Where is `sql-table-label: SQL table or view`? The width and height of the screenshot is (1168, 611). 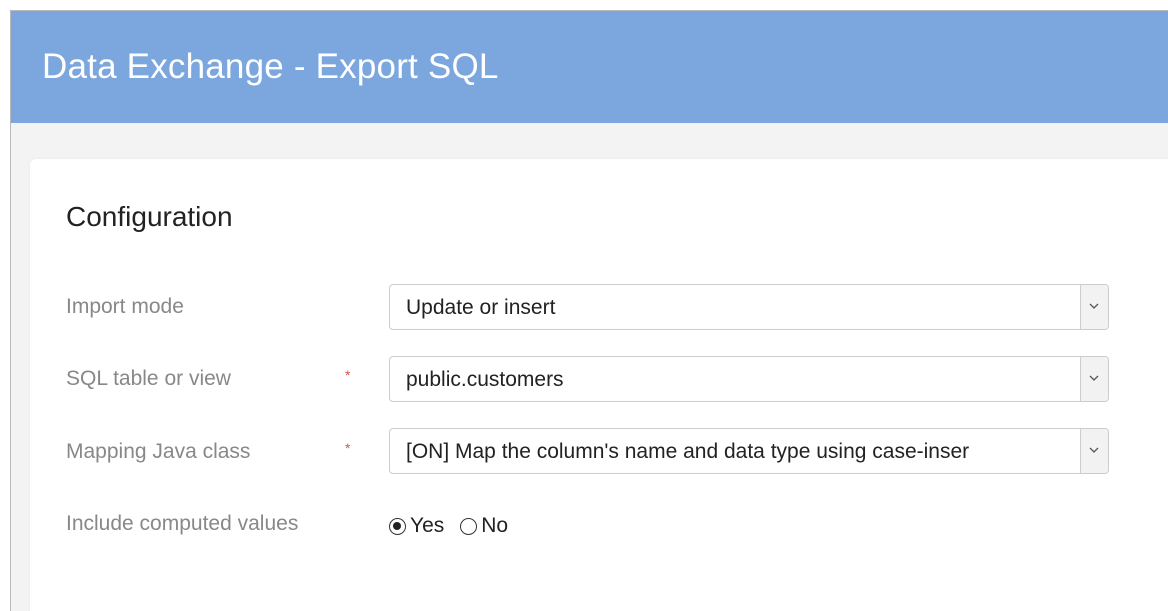
sql-table-label: SQL table or view is located at coordinates (148, 378).